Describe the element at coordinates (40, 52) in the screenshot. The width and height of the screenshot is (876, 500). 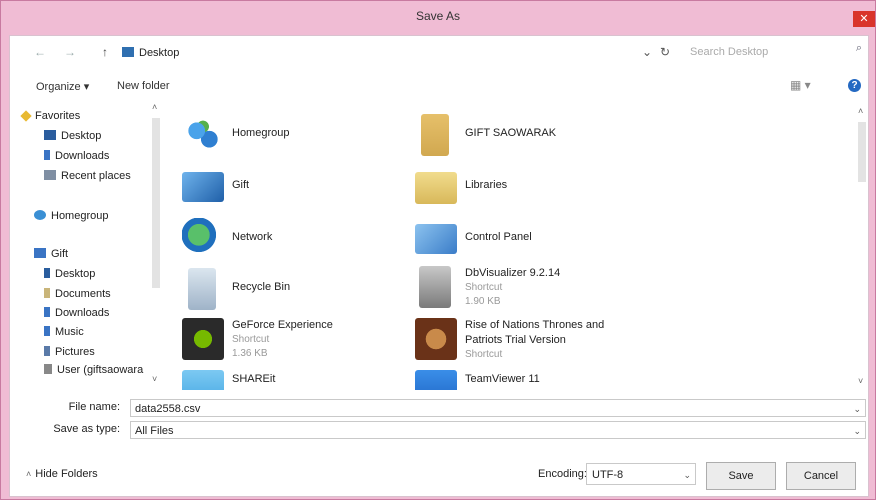
I see `back-button: ←` at that location.